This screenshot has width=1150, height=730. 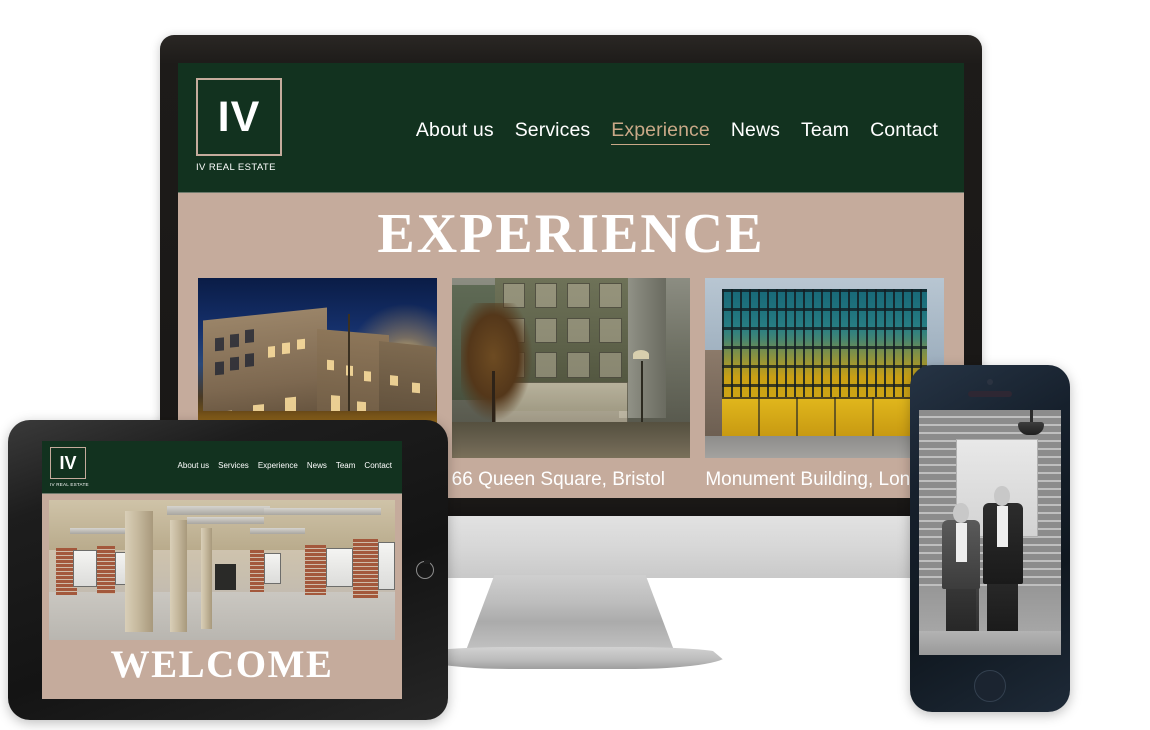 I want to click on phone-screen, so click(x=990, y=532).